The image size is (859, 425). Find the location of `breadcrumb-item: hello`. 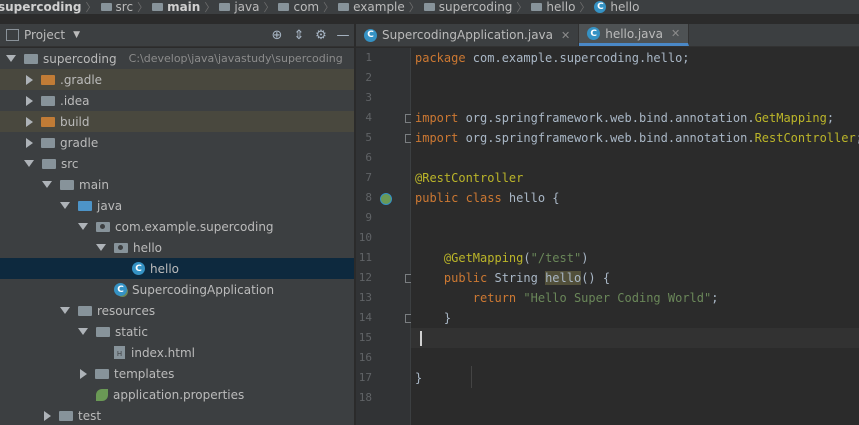

breadcrumb-item: hello is located at coordinates (553, 7).